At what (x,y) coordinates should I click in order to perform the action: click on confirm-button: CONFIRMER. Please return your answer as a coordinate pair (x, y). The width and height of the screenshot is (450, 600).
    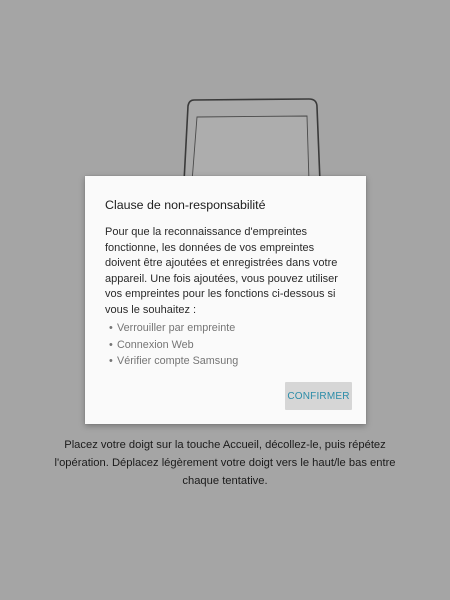
    Looking at the image, I should click on (318, 396).